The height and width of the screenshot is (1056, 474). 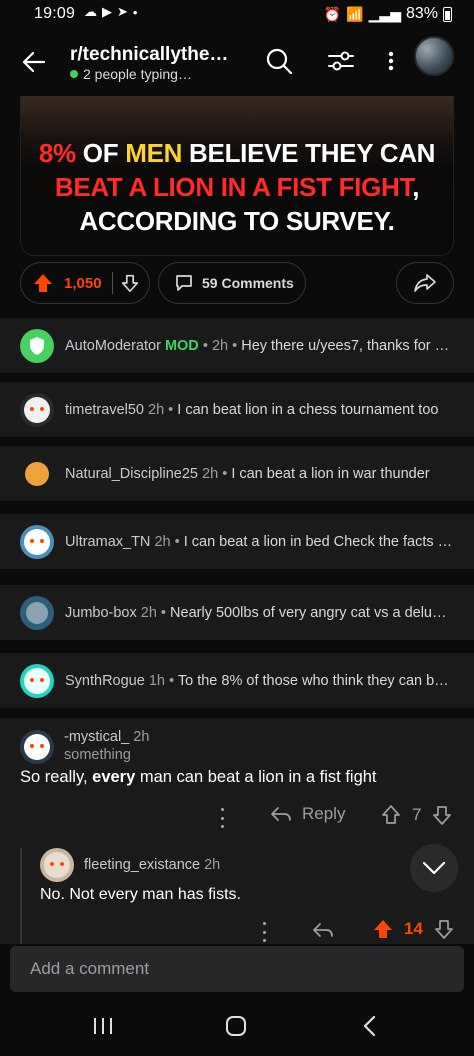 I want to click on vote-control: 1,050, so click(x=85, y=283).